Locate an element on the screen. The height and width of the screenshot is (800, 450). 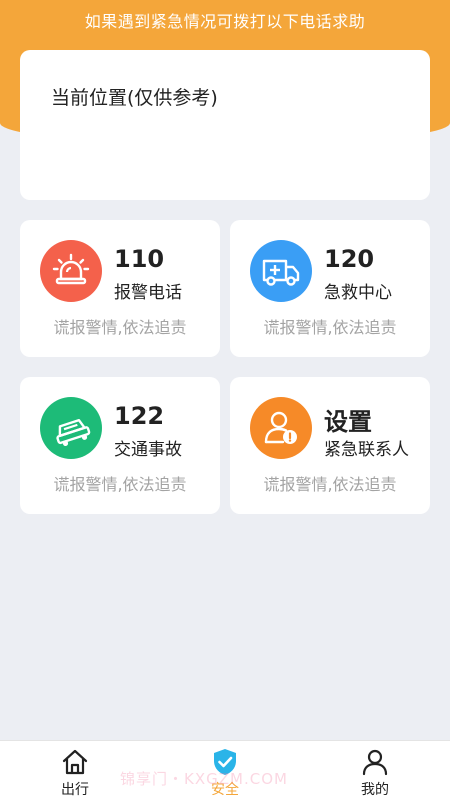
nav-item-mine: 我的 is located at coordinates (375, 773).